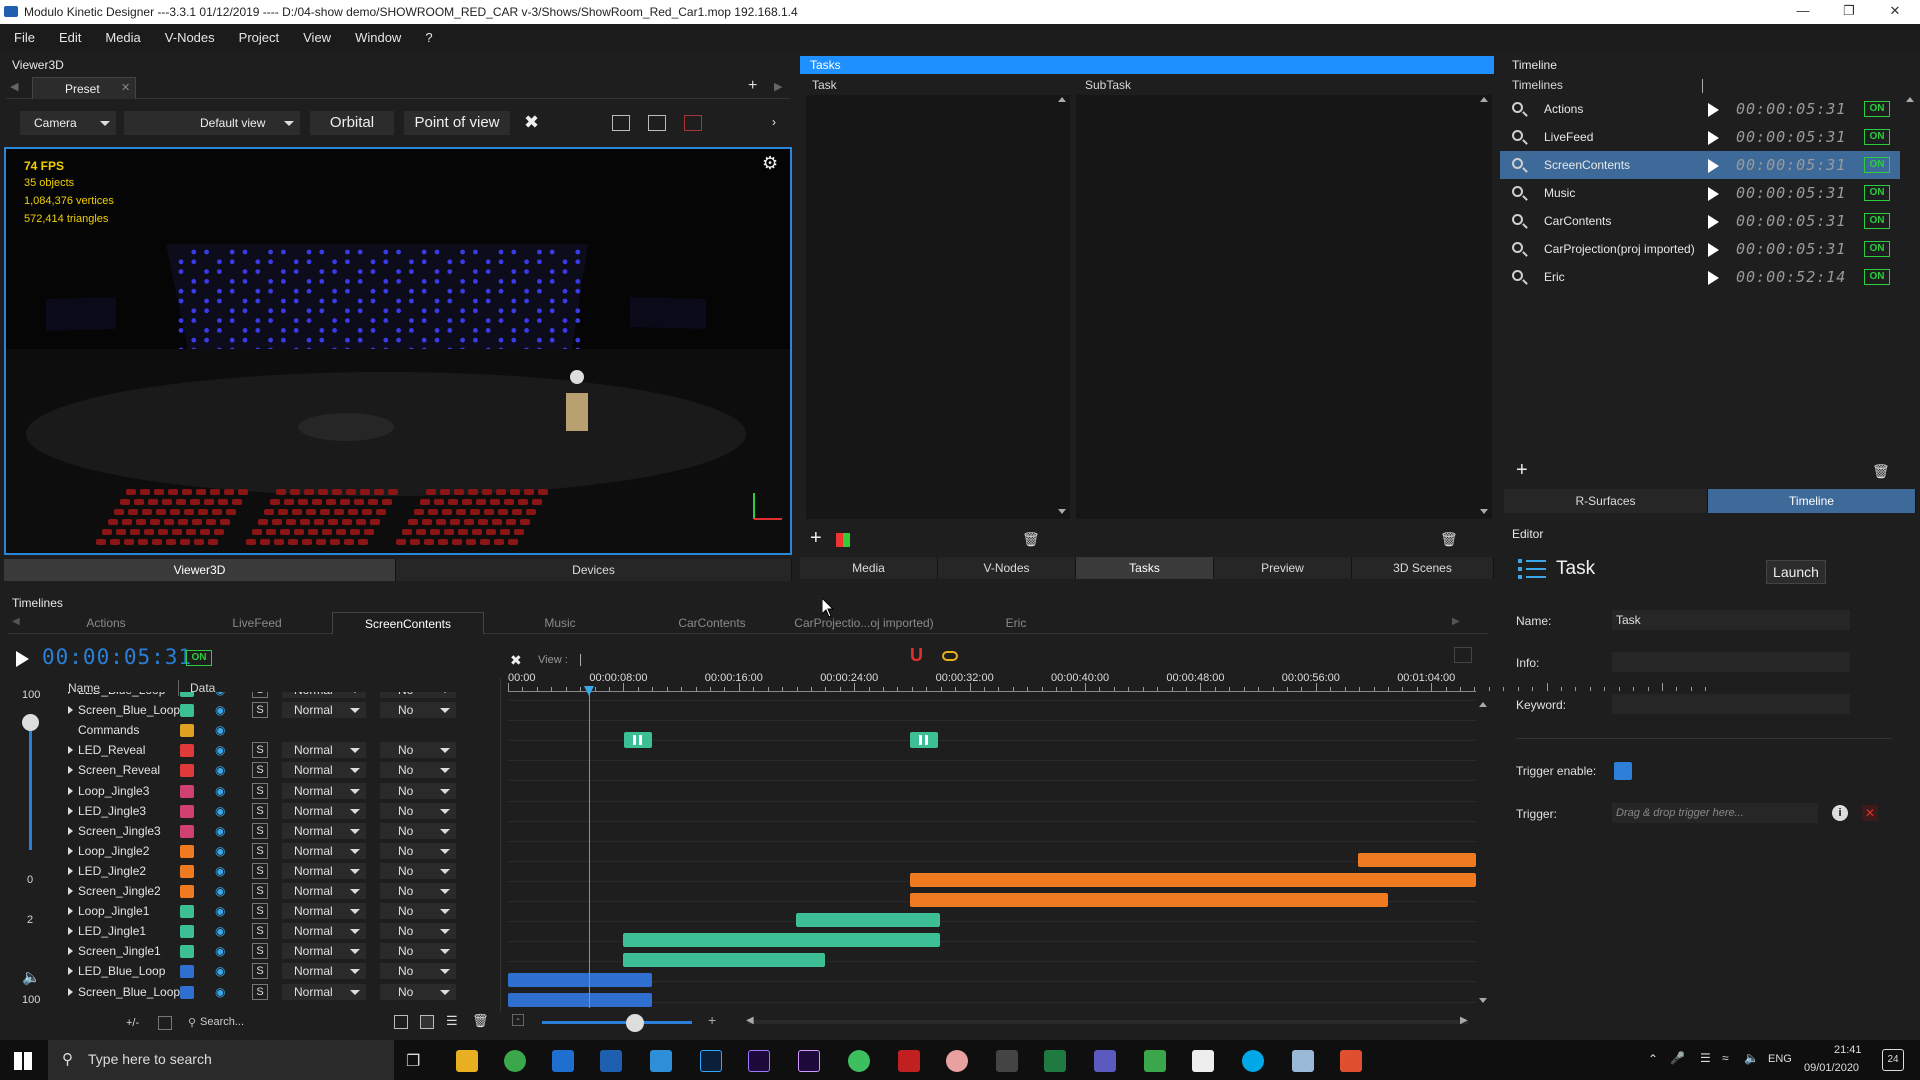 The image size is (1920, 1080). Describe the element at coordinates (1062, 307) in the screenshot. I see `task-list-scrollbar` at that location.